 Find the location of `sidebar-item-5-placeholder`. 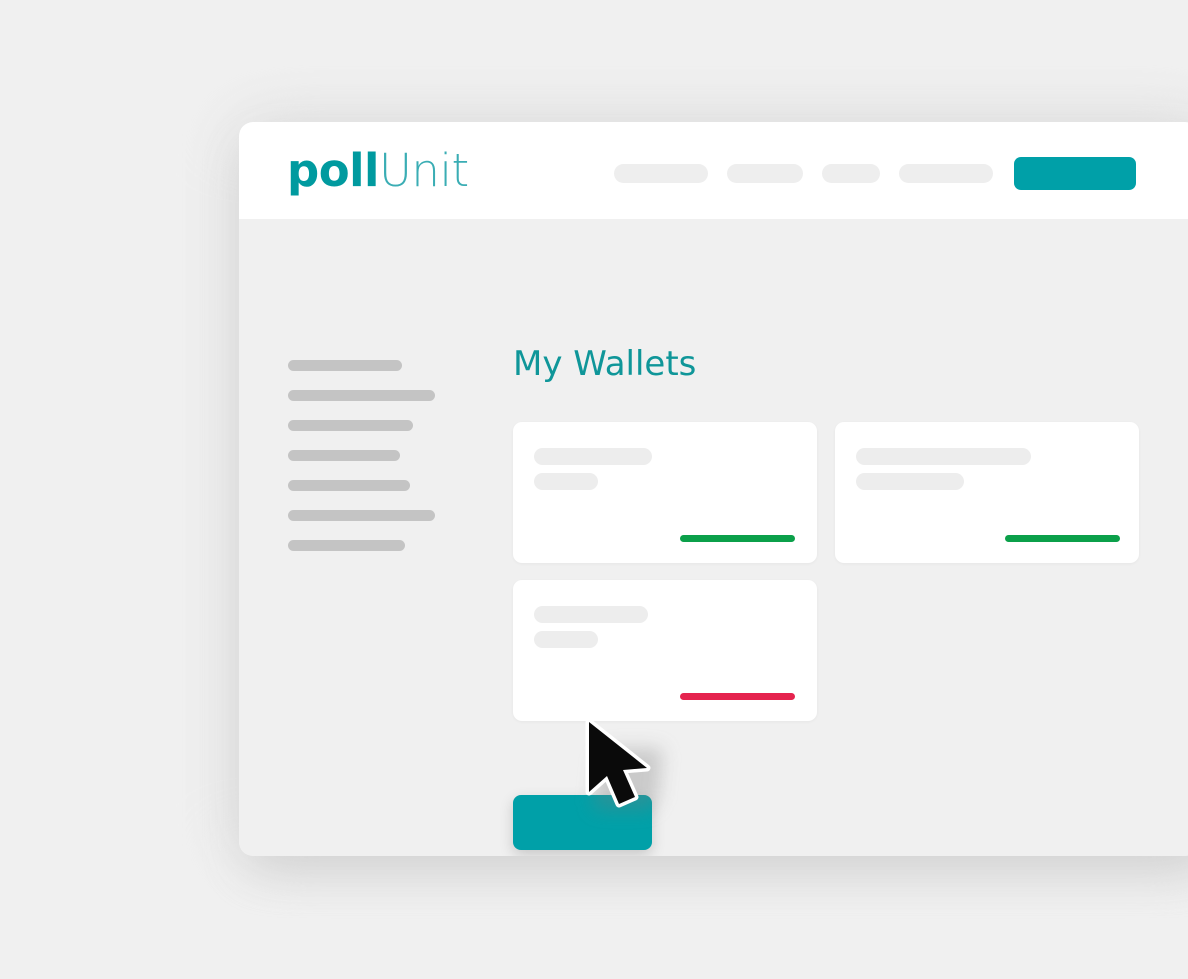

sidebar-item-5-placeholder is located at coordinates (349, 485).